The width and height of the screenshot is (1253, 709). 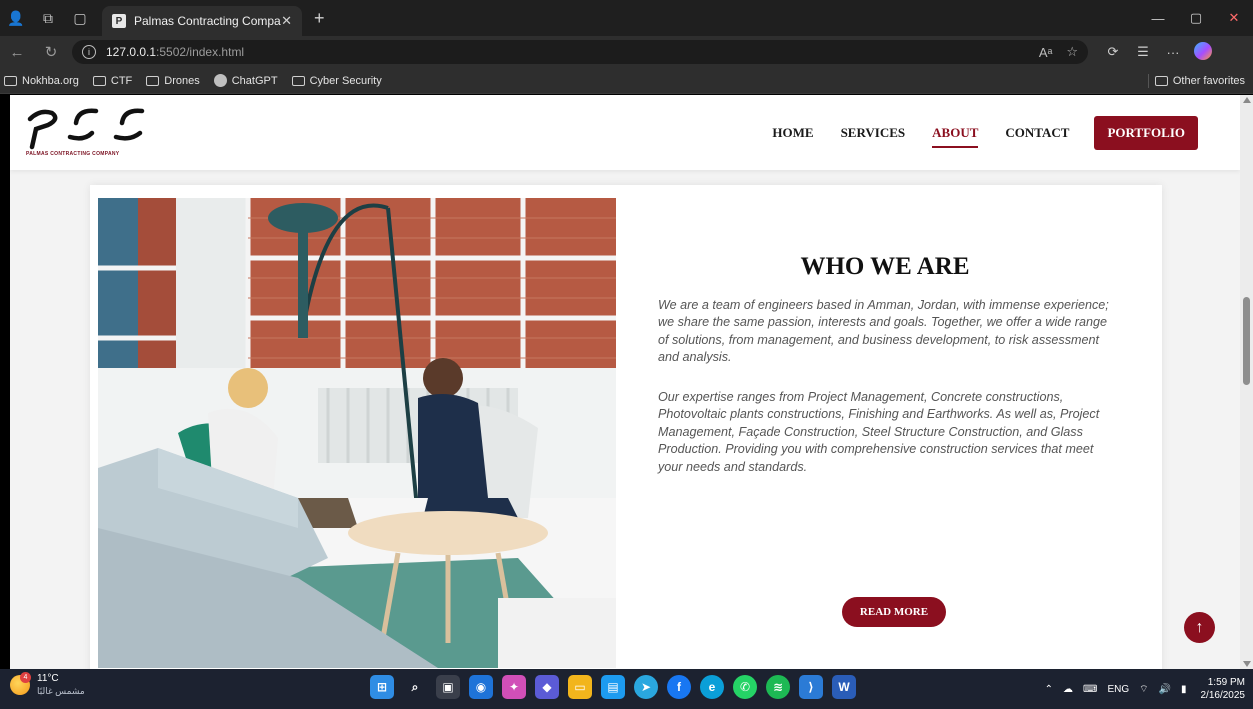 I want to click on logo-tagline: PALMAS CONTRACTING COMPANY, so click(x=73, y=154).